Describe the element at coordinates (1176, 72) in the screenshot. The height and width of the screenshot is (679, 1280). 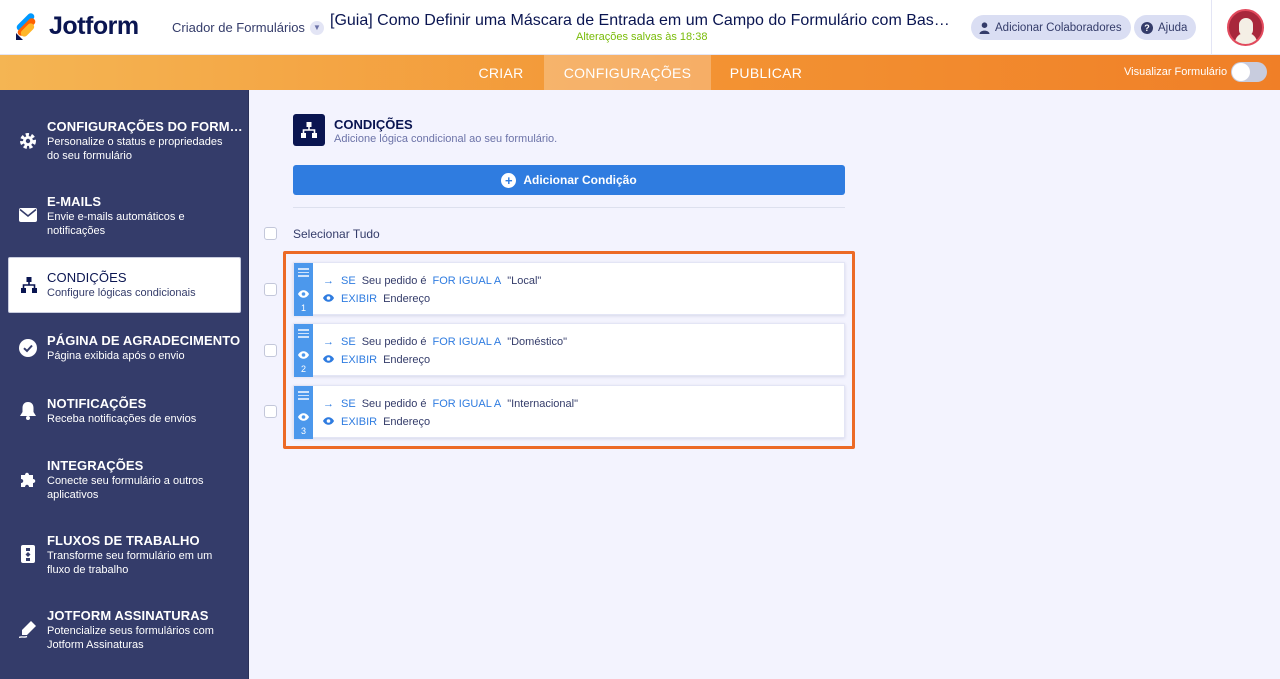
I see `preview-label: Visualizar Formulário` at that location.